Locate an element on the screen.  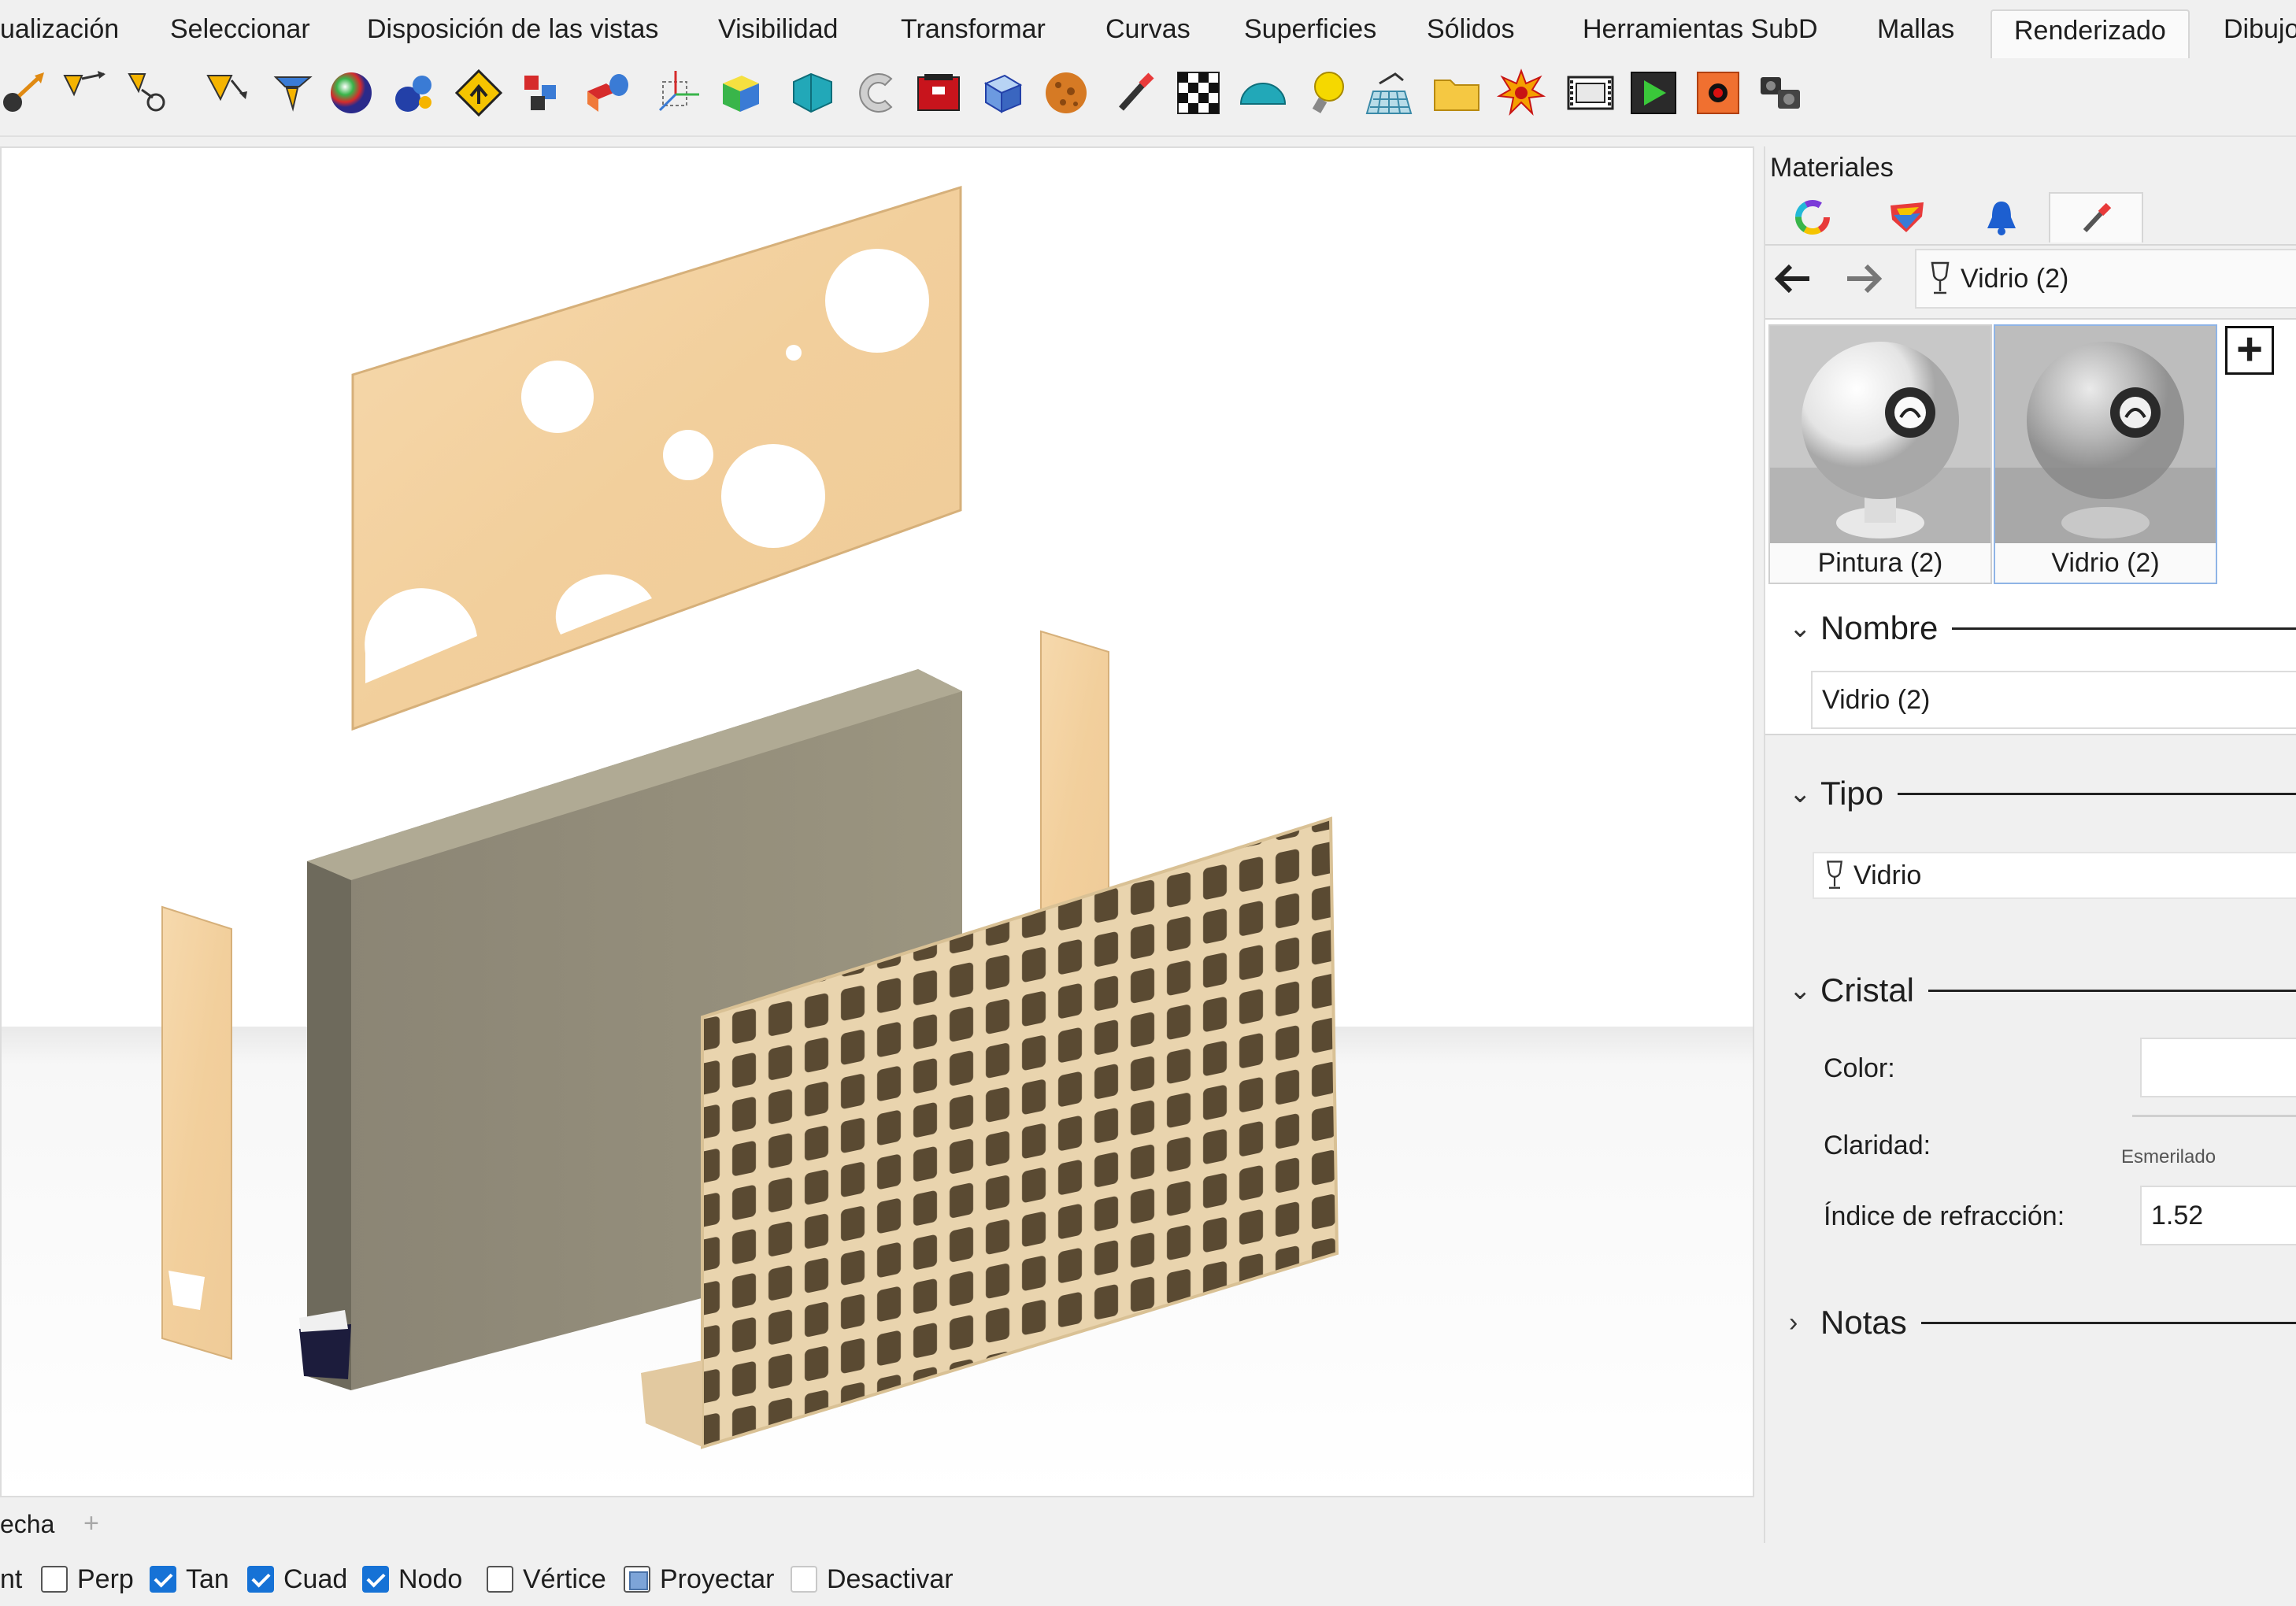
warning-sign-icon is located at coordinates (479, 93).